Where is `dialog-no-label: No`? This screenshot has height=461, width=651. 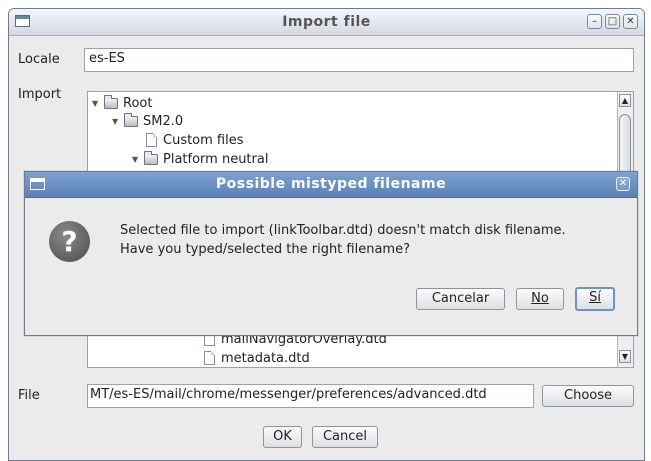 dialog-no-label: No is located at coordinates (540, 298).